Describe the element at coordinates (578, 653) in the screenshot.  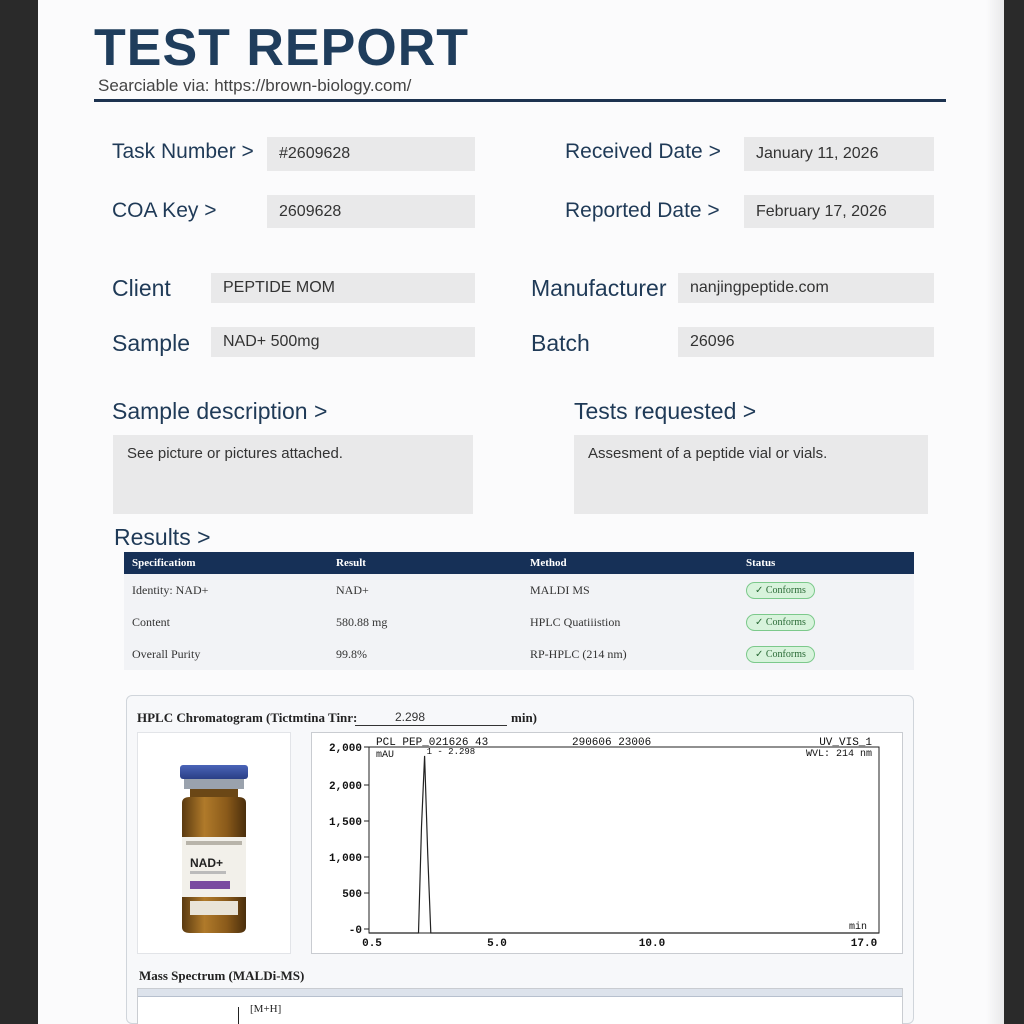
I see `cell-method: RP-HPLC (214 nm)` at that location.